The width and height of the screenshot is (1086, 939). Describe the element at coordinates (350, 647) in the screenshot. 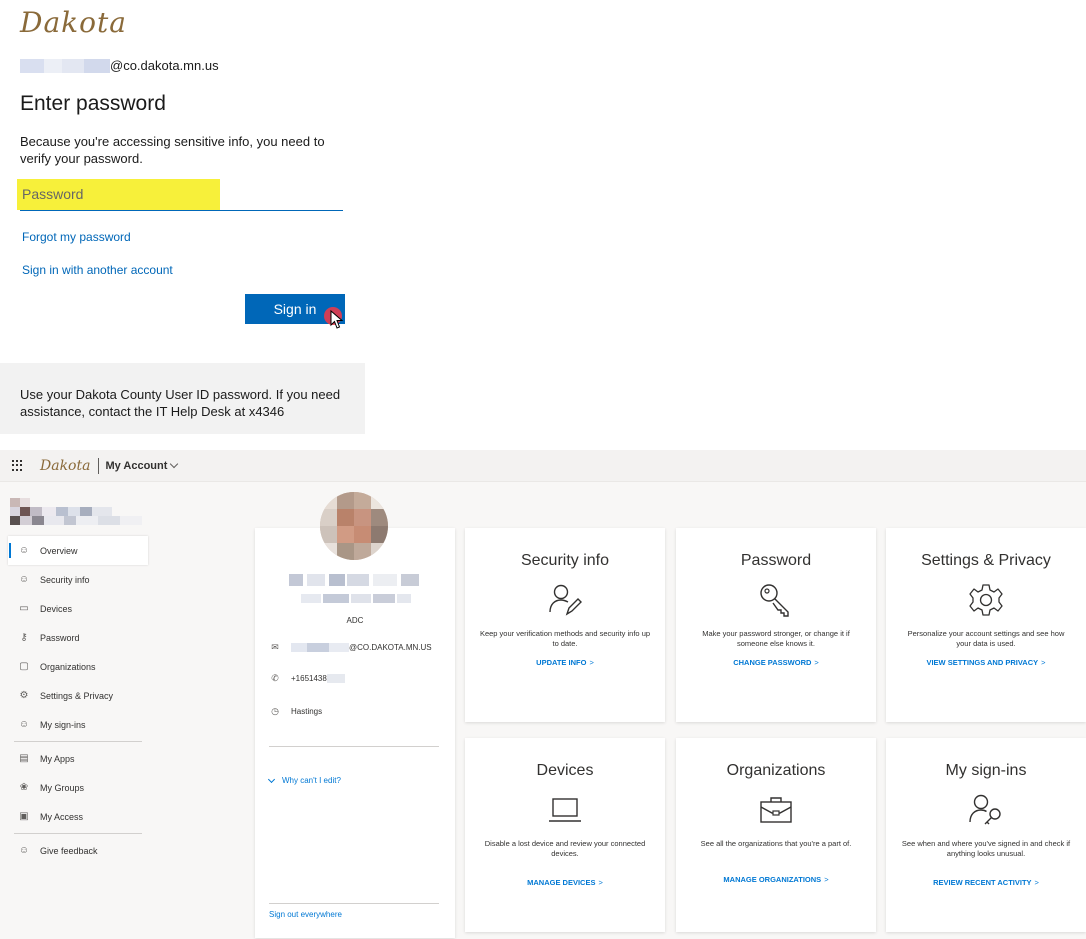

I see `profile-email: ✉ @CO.DAKOTA.MN.US` at that location.